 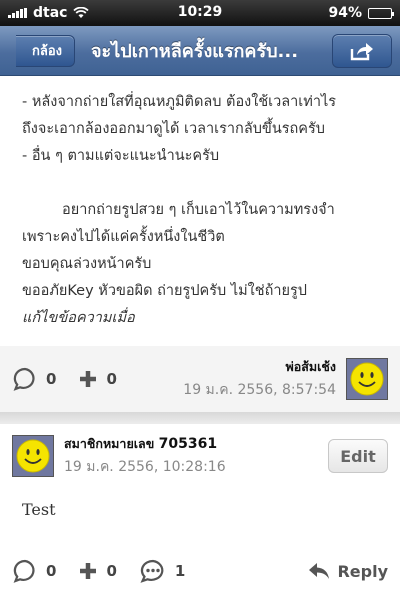 What do you see at coordinates (362, 571) in the screenshot?
I see `reply-label: Reply` at bounding box center [362, 571].